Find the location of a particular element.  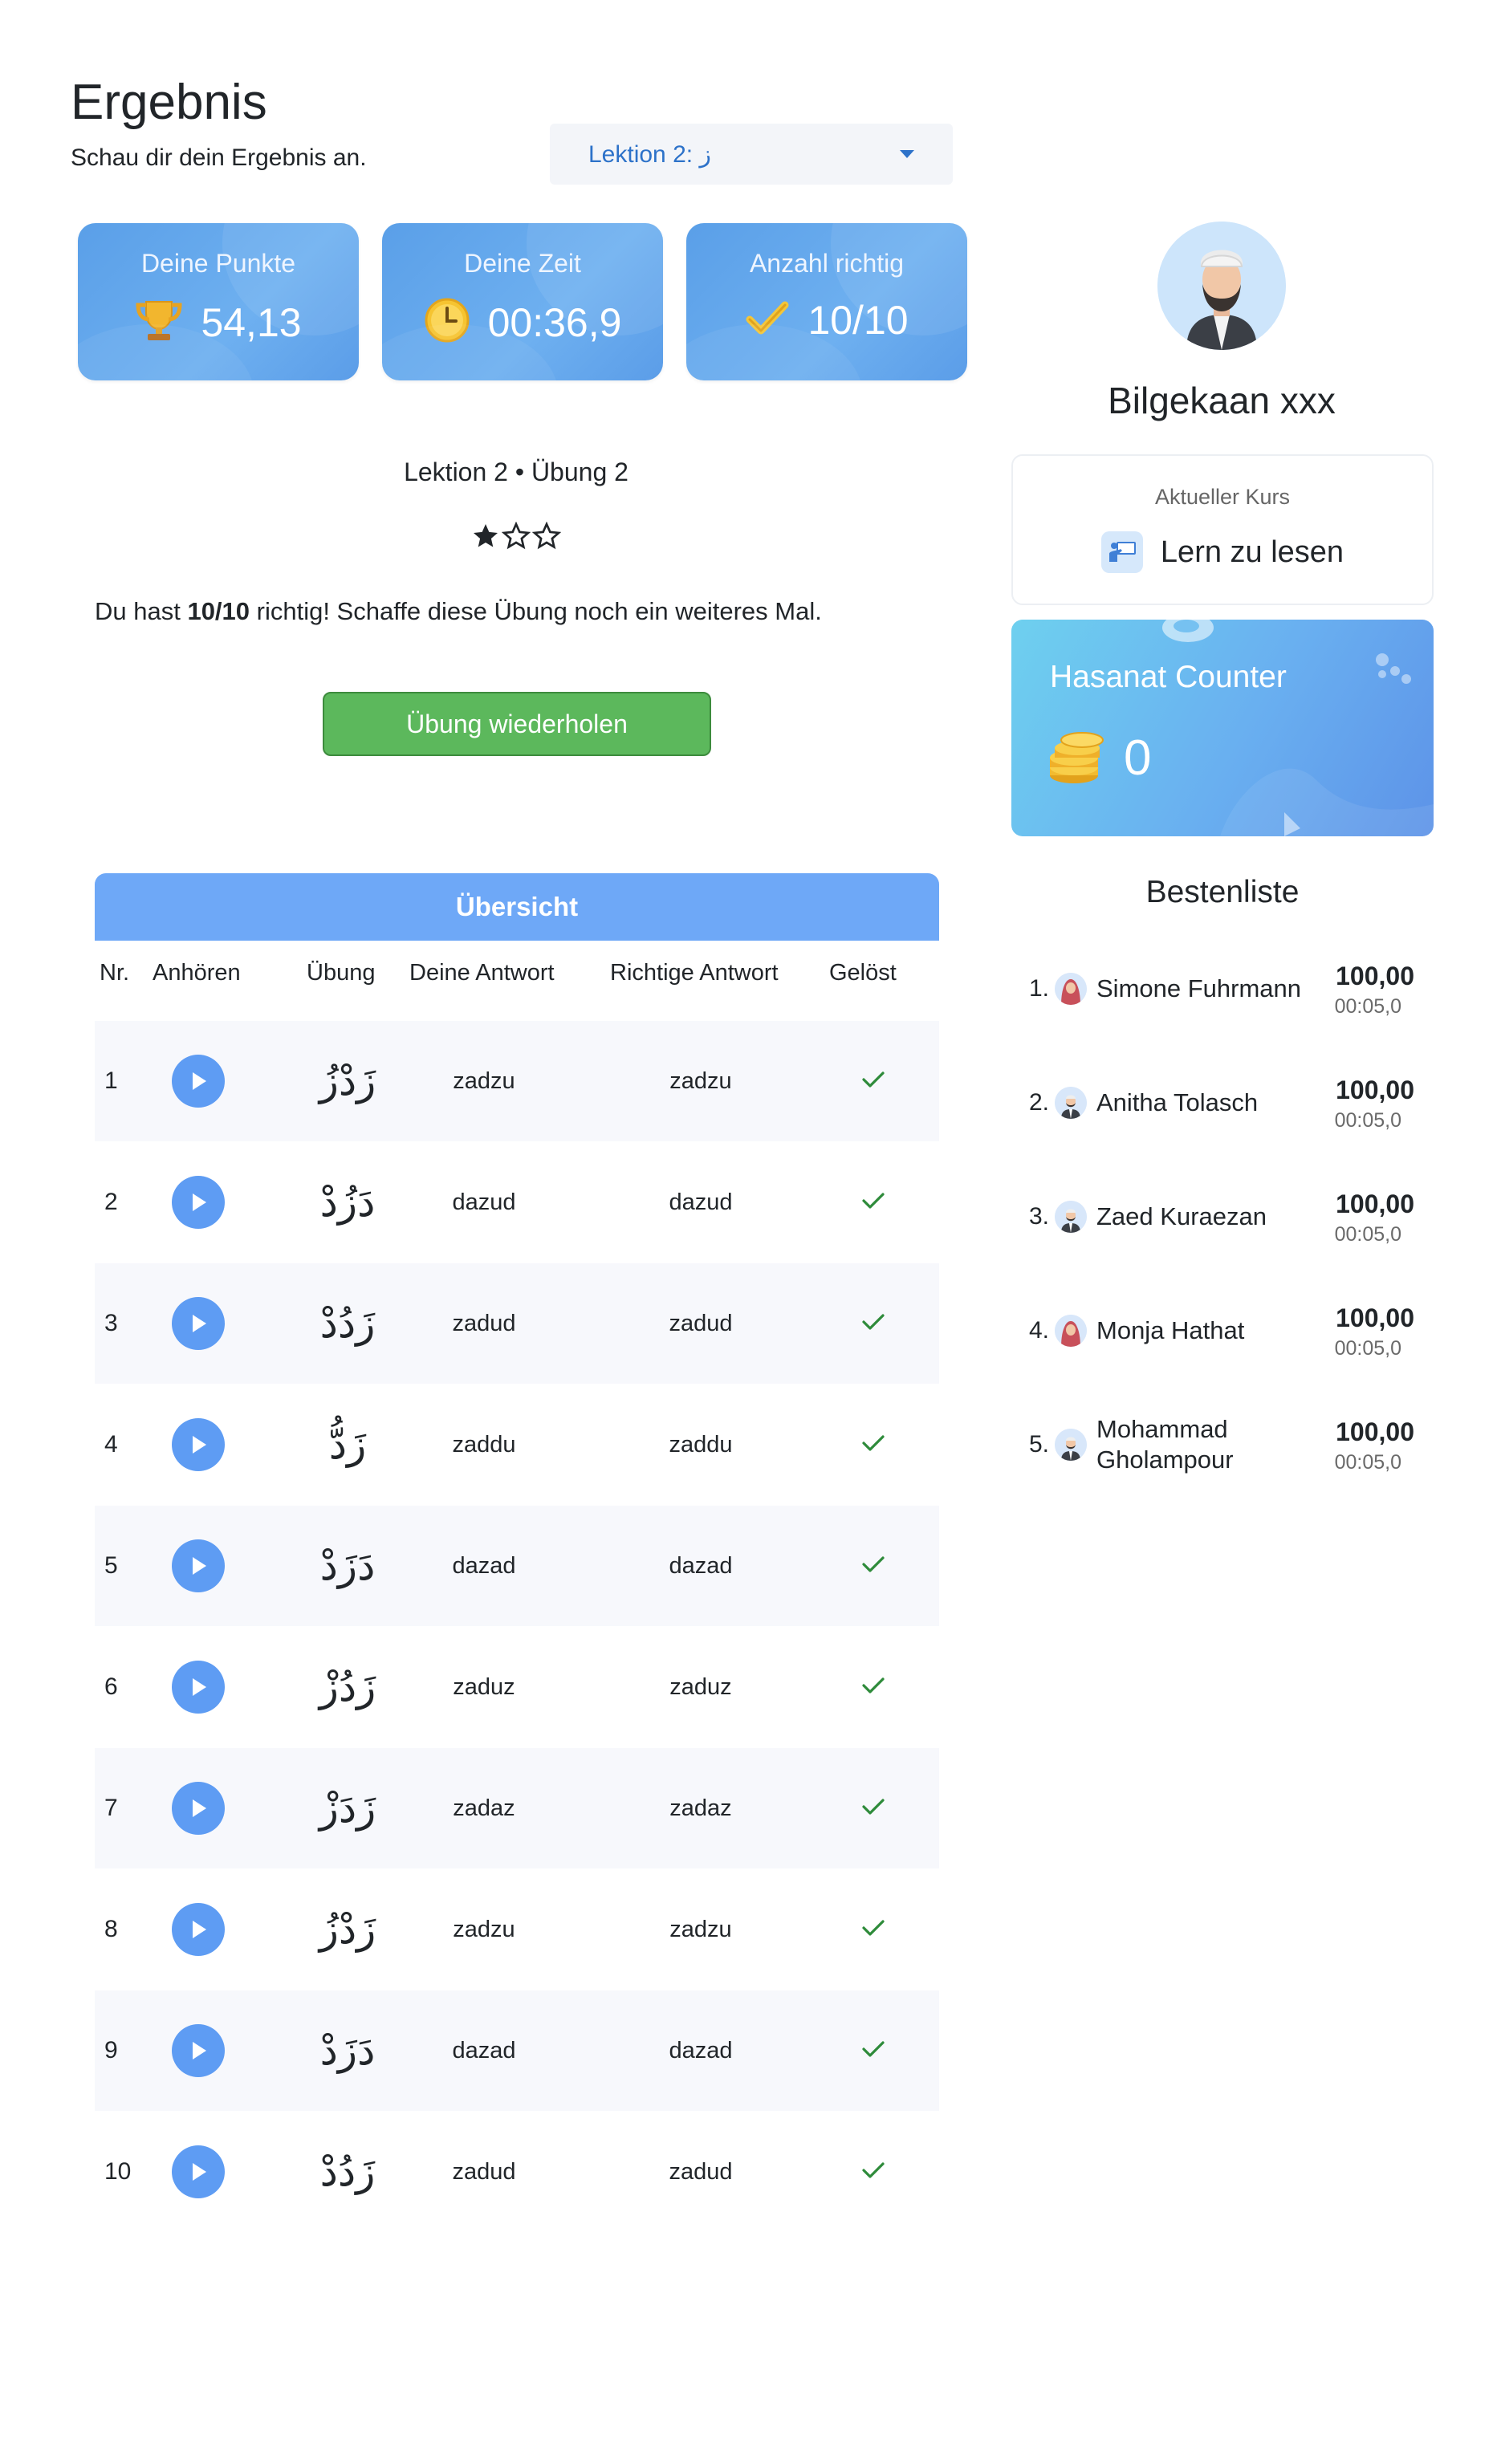

chevron-down-icon is located at coordinates (907, 154).